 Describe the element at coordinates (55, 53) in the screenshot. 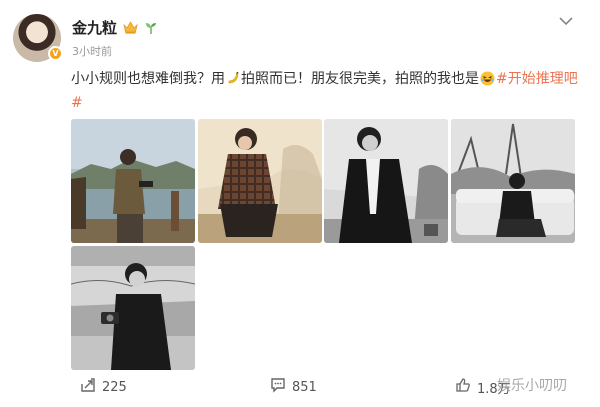

I see `verified-badge-icon: V` at that location.